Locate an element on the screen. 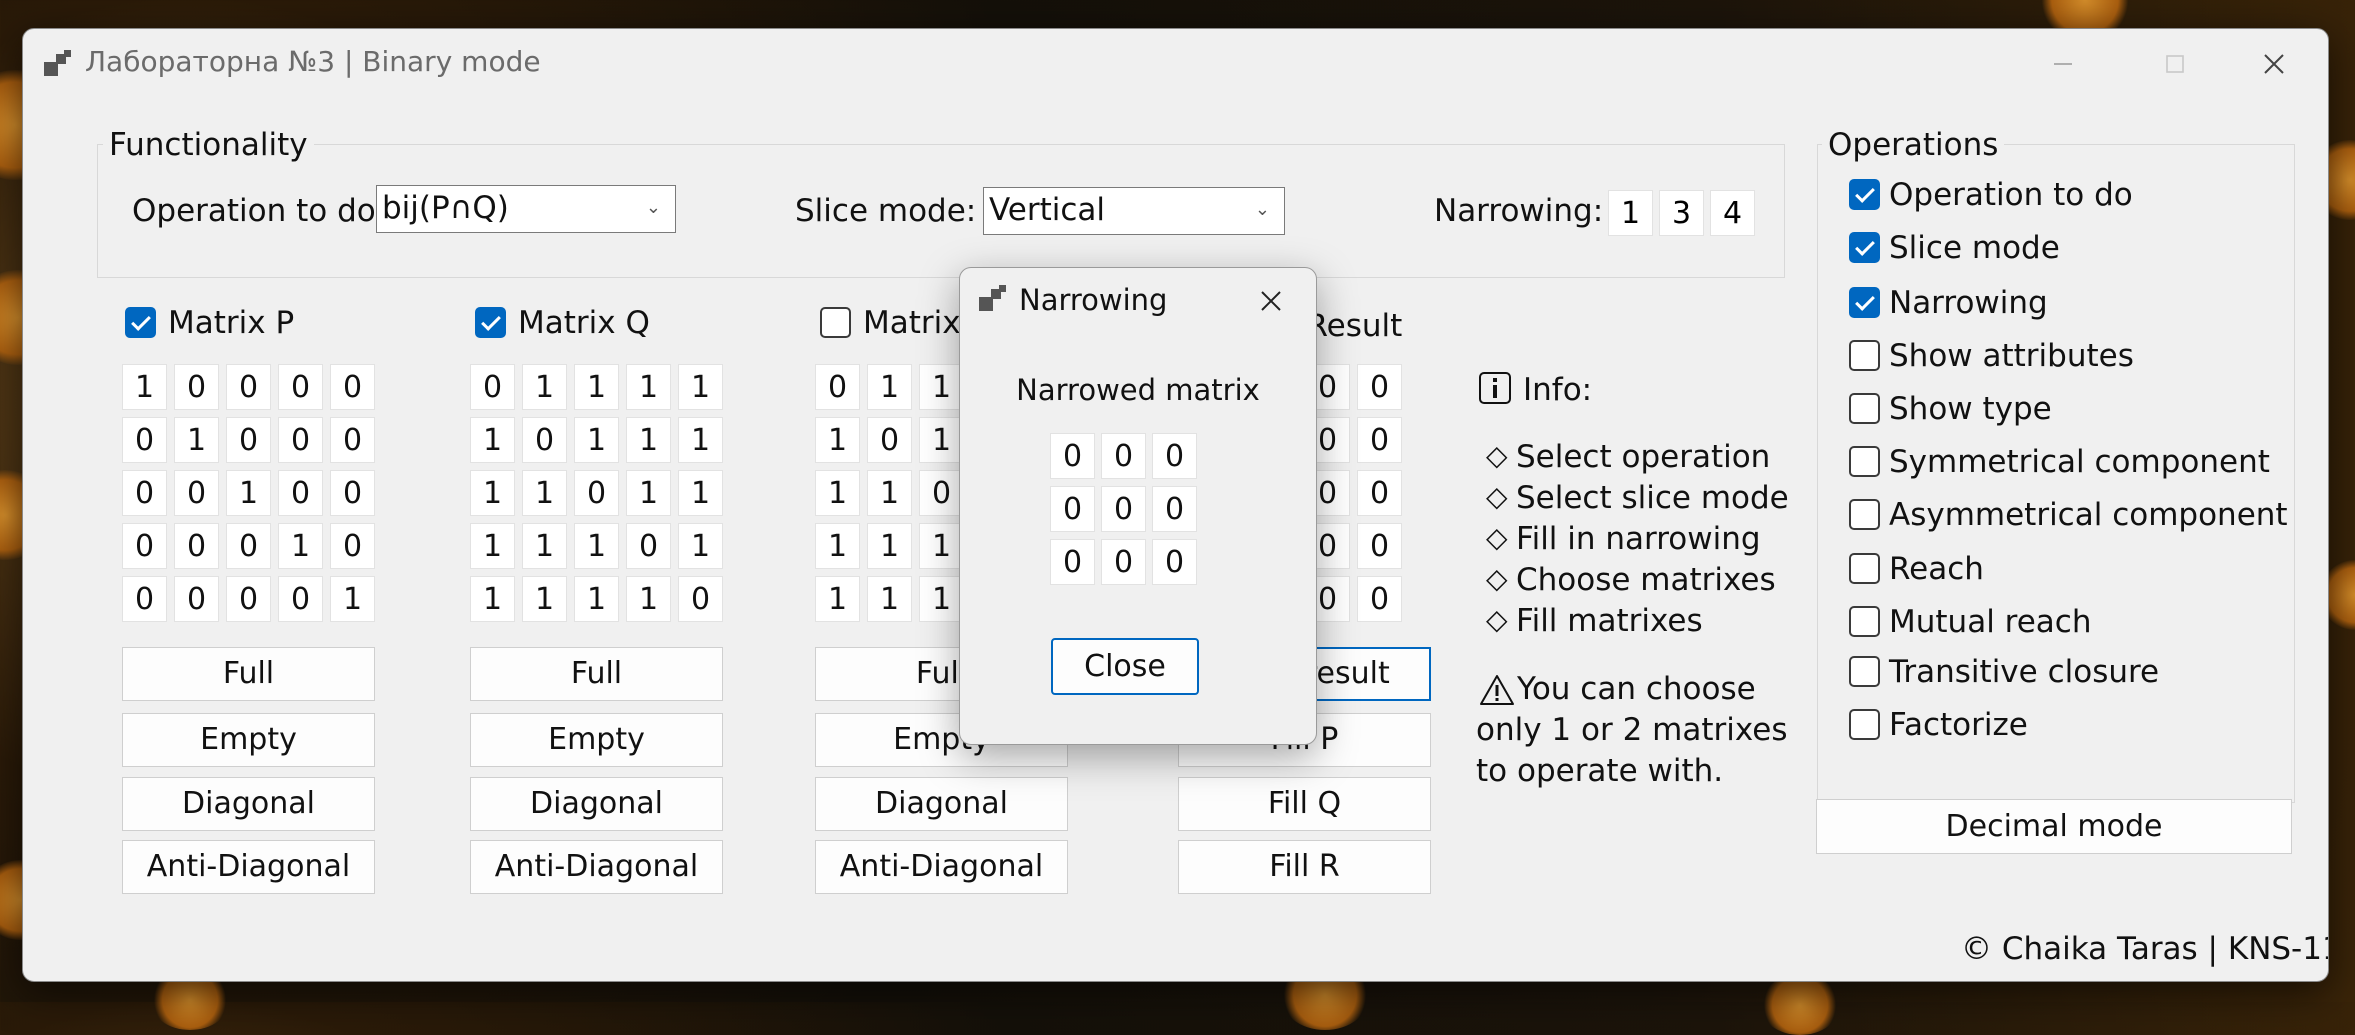 Image resolution: width=2355 pixels, height=1035 pixels. maximize-button is located at coordinates (2175, 64).